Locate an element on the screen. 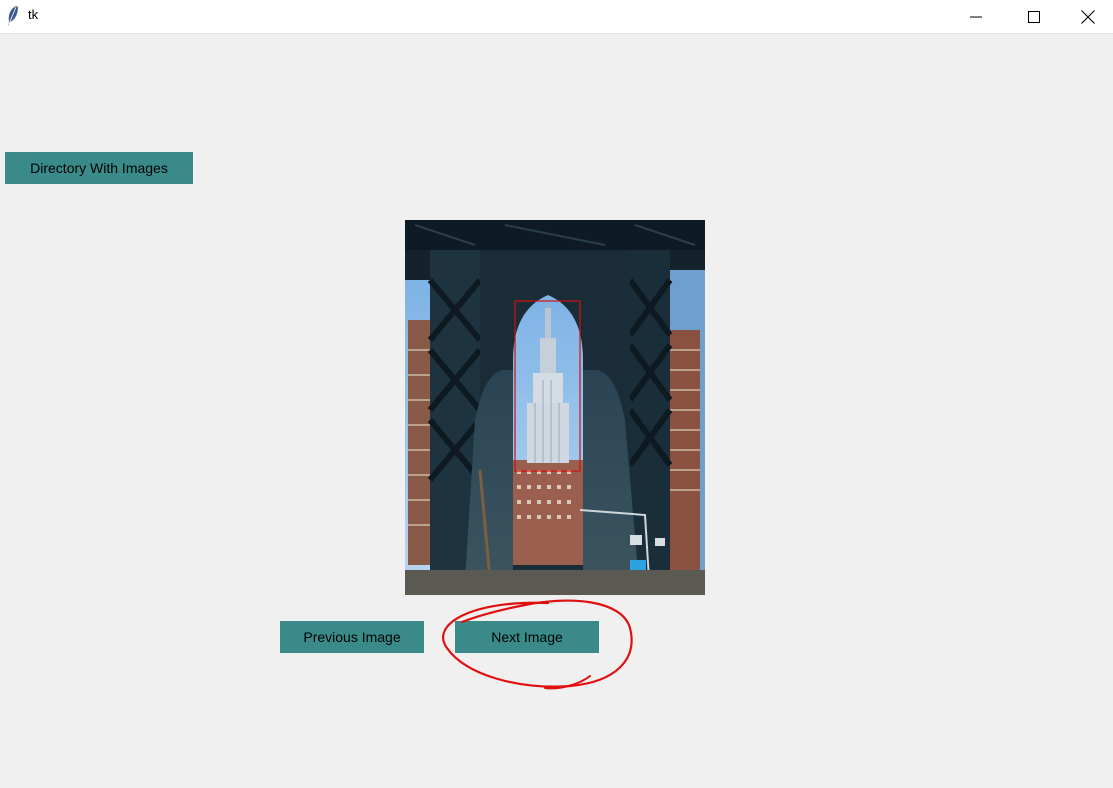 This screenshot has height=788, width=1113. close-button is located at coordinates (1088, 16).